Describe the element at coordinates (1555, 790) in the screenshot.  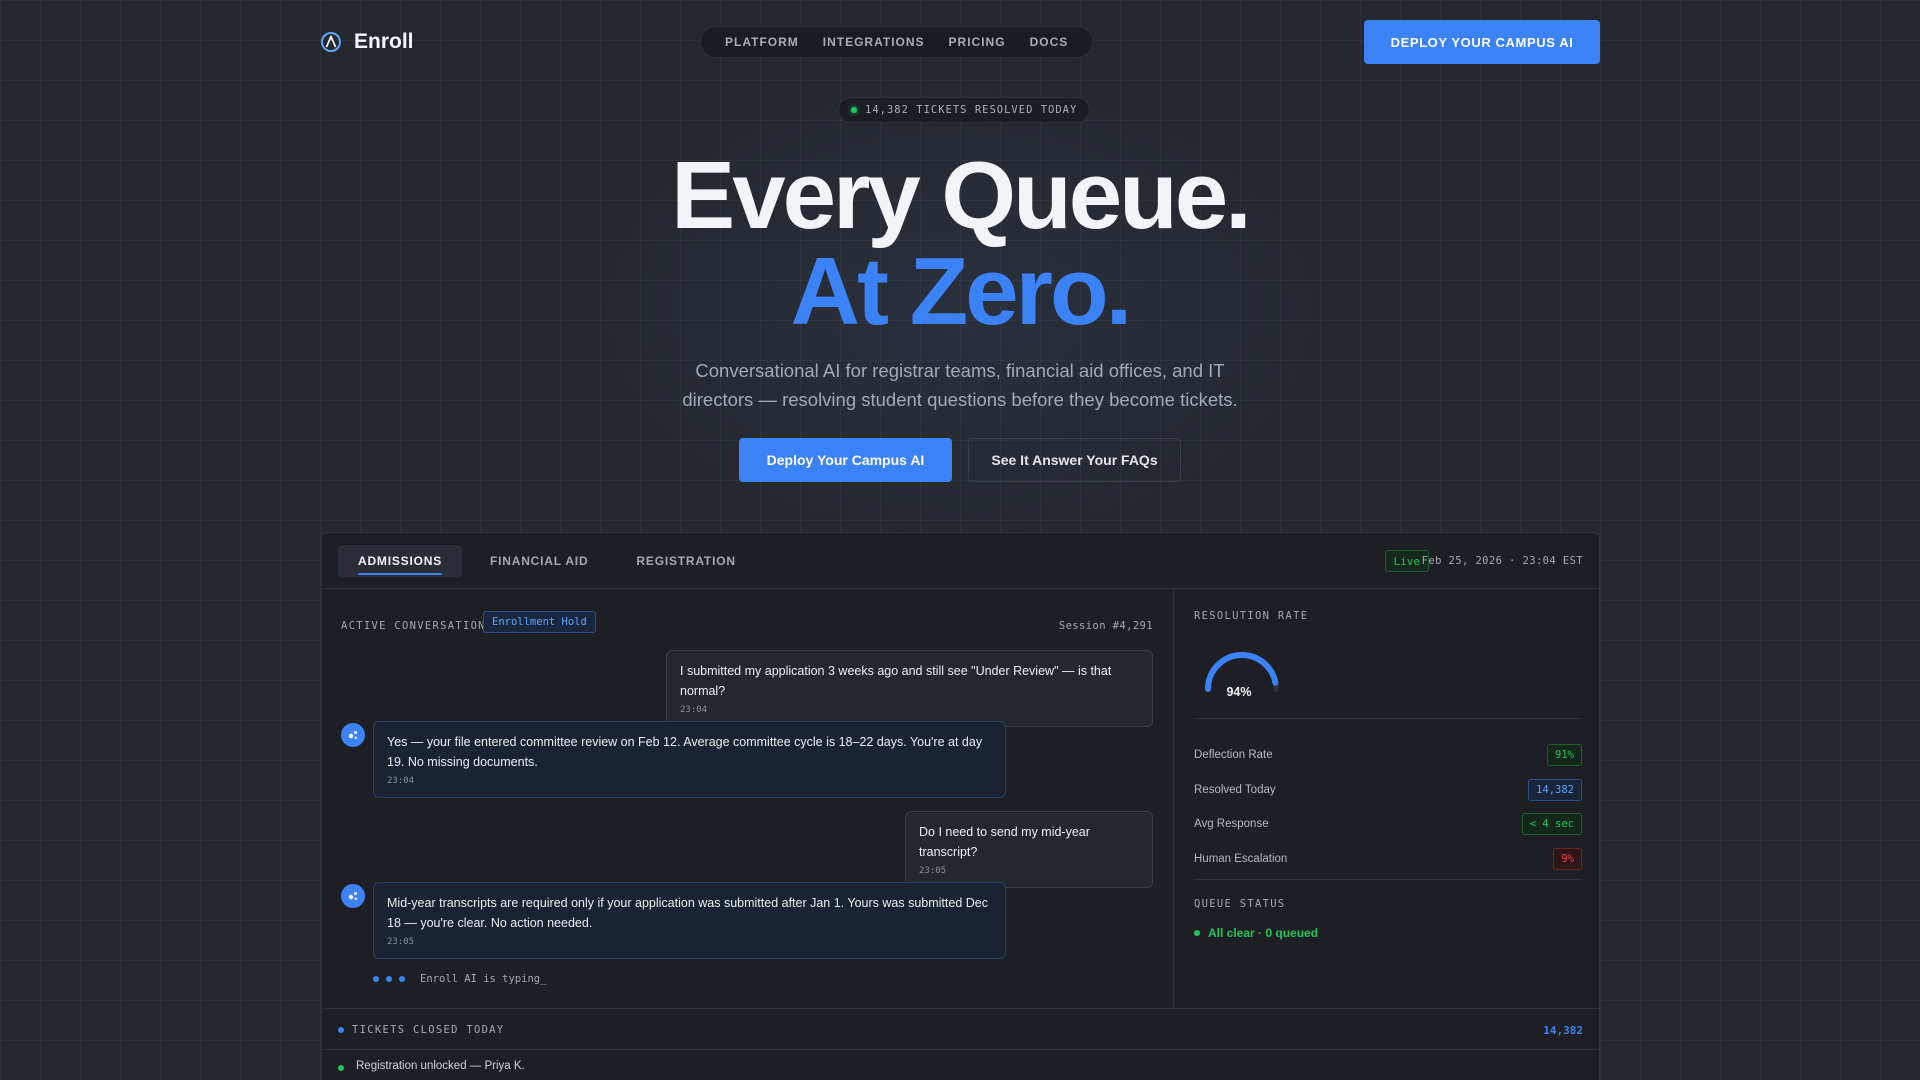
I see `metric-value: 14,382` at that location.